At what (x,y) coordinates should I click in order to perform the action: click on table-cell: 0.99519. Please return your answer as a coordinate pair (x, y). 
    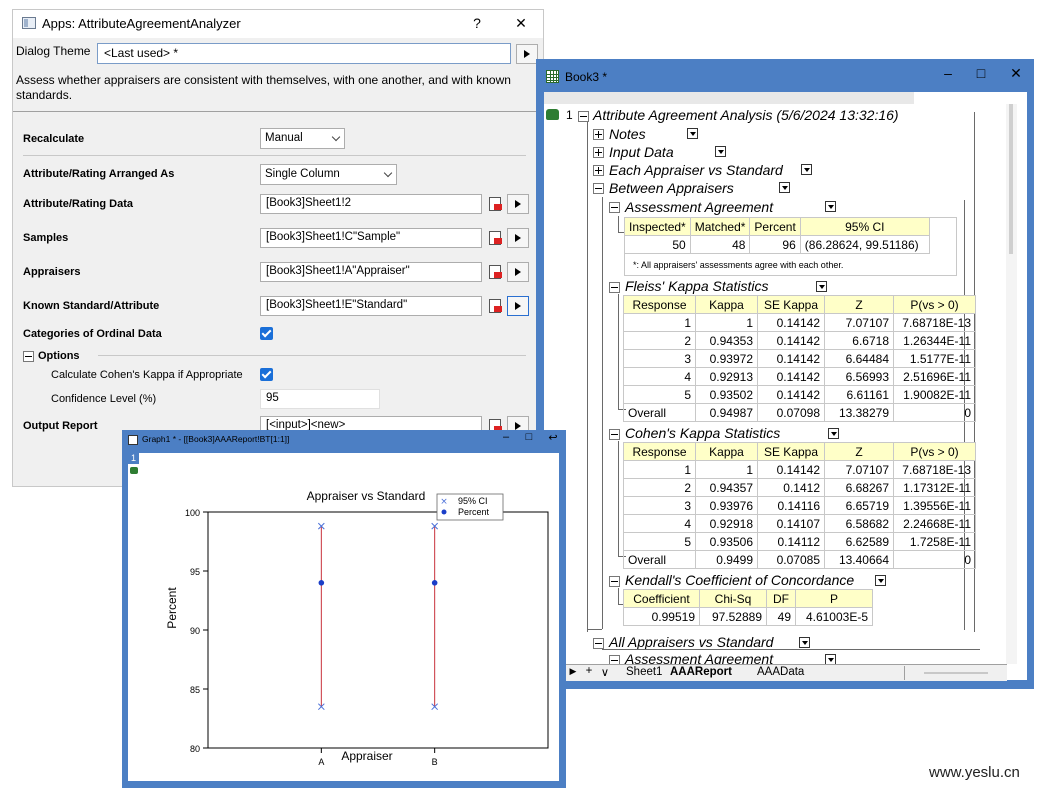
    Looking at the image, I should click on (661, 616).